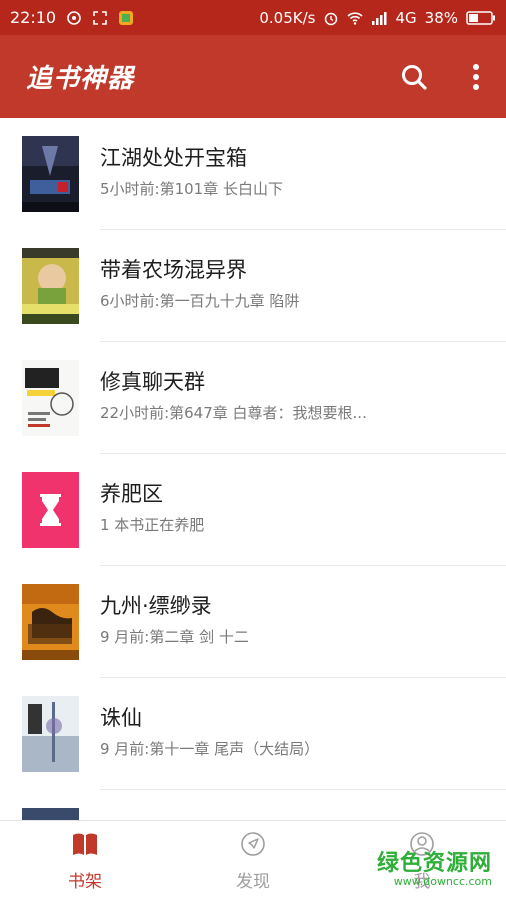  What do you see at coordinates (442, 881) in the screenshot?
I see `watermark-url: www.downcc.com` at bounding box center [442, 881].